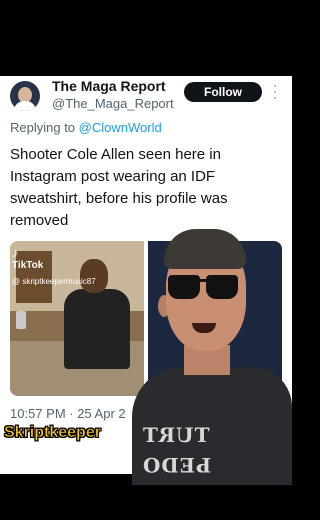 This screenshot has width=320, height=520. Describe the element at coordinates (52, 433) in the screenshot. I see `watermark-text: Skriptkeeper` at that location.